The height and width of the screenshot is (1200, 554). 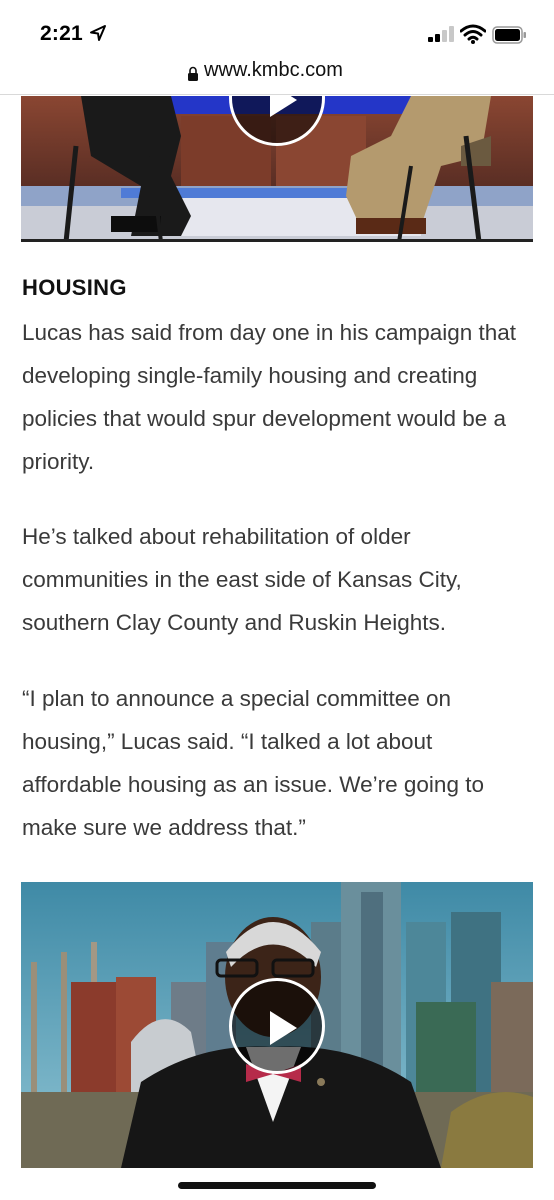 I want to click on address-bar: www.kmbc.com, so click(x=277, y=76).